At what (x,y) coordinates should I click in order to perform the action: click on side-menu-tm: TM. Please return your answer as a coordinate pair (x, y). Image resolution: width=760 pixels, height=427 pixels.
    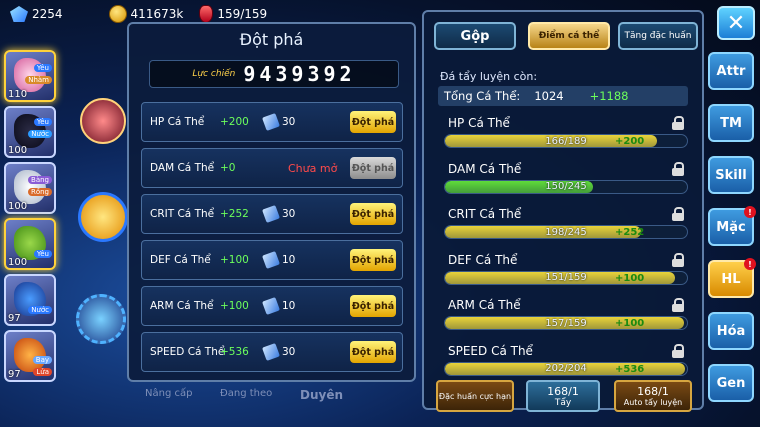
    Looking at the image, I should click on (731, 123).